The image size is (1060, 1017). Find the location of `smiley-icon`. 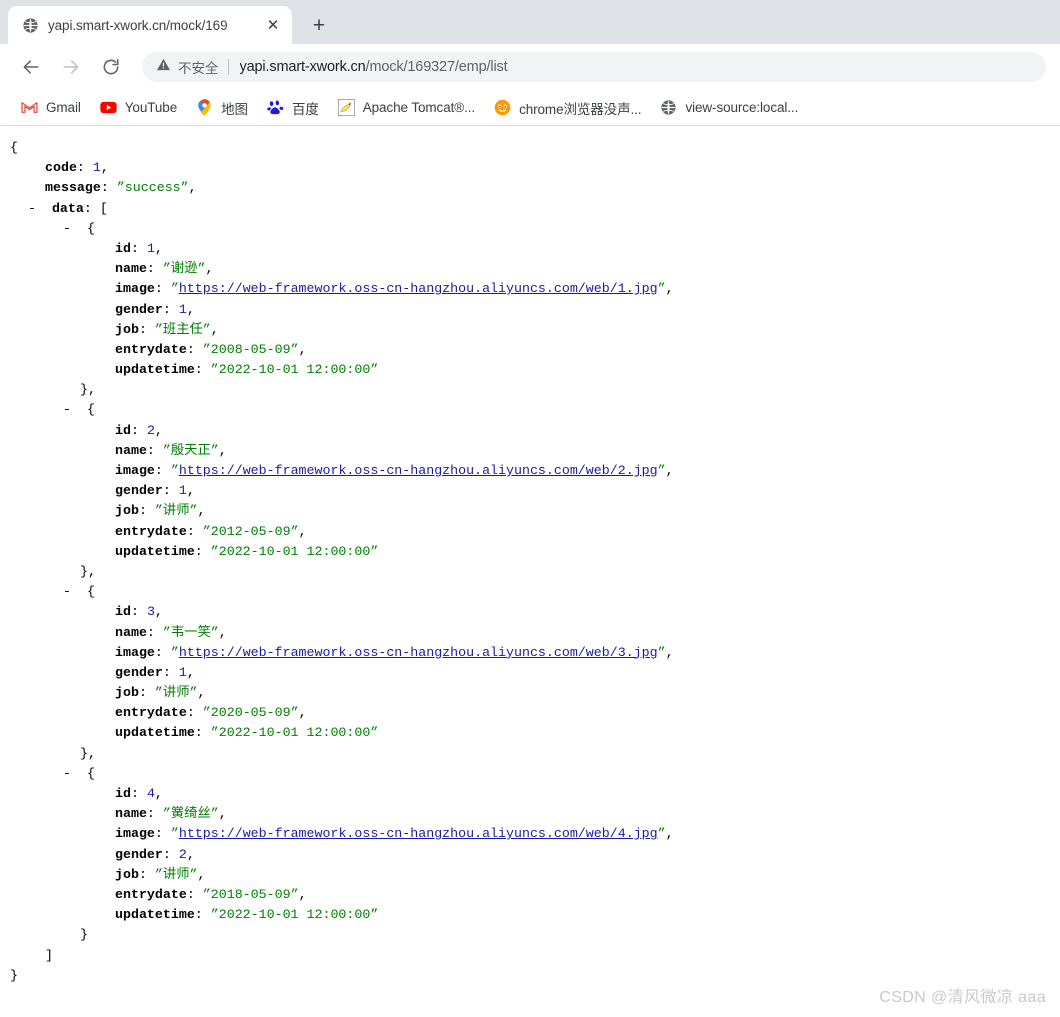

smiley-icon is located at coordinates (502, 107).